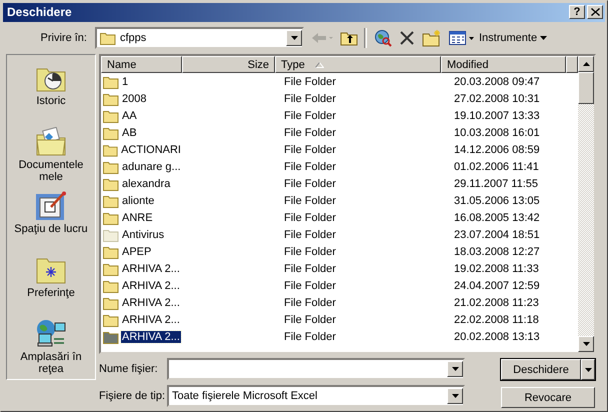  What do you see at coordinates (497, 98) in the screenshot?
I see `modified-date: 27.02.2008 10:31` at bounding box center [497, 98].